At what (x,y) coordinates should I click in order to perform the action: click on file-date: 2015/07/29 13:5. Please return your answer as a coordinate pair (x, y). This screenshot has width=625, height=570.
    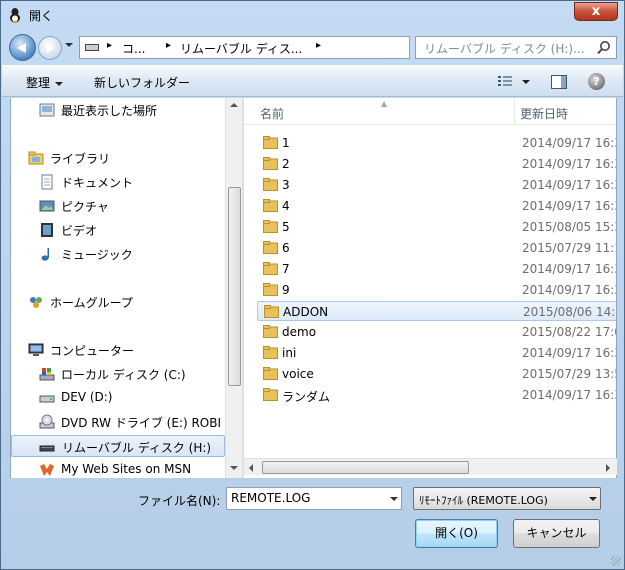
    Looking at the image, I should click on (569, 374).